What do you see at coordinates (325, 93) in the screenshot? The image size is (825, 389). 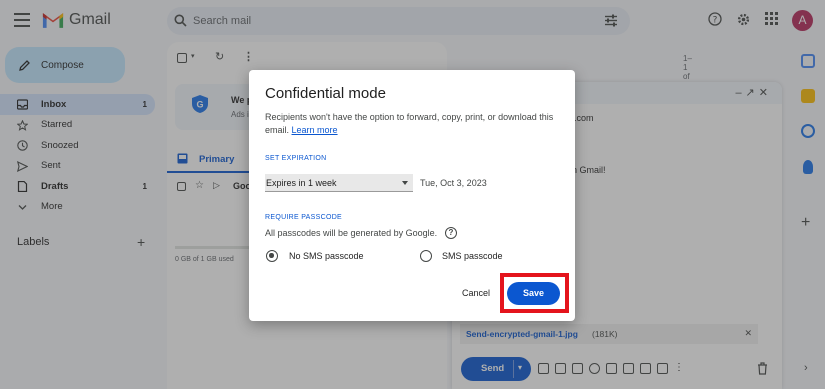 I see `dialog-title: Confidential mode` at bounding box center [325, 93].